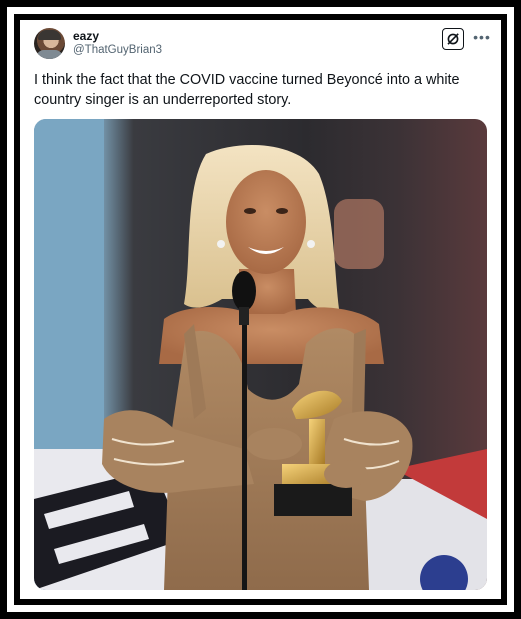  What do you see at coordinates (117, 50) in the screenshot?
I see `author-handle: @ThatGuyBrian3` at bounding box center [117, 50].